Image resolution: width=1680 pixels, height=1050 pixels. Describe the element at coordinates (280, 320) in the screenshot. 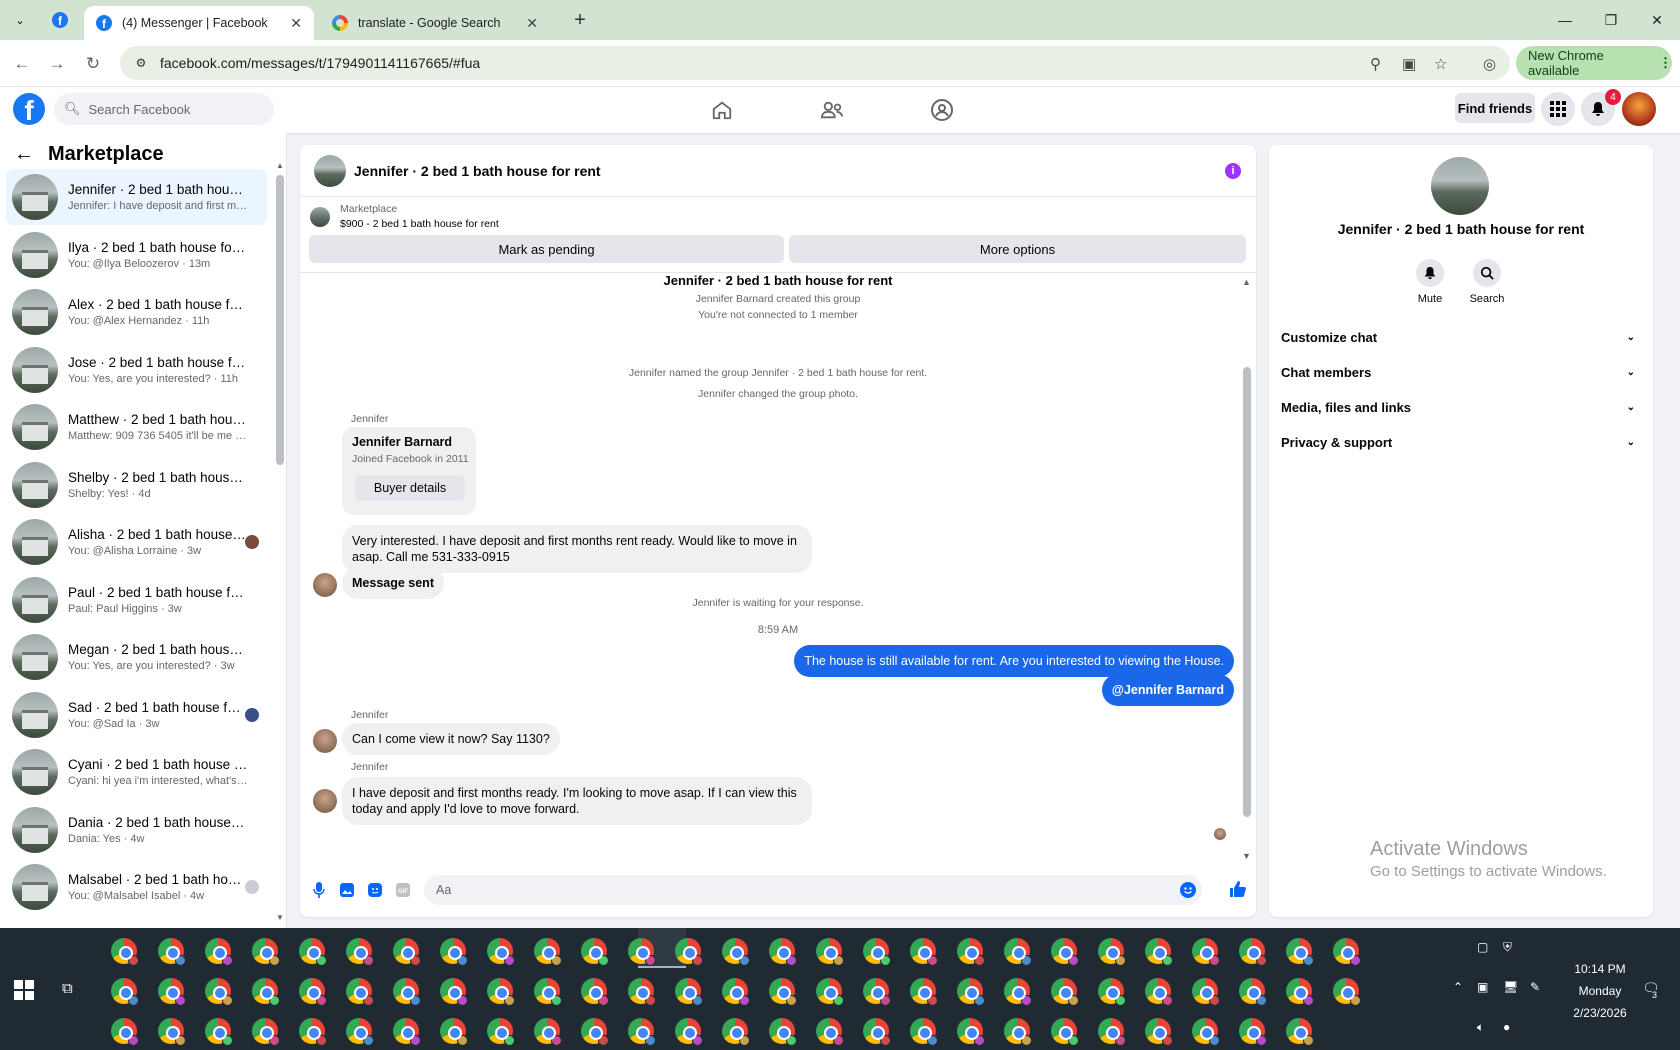

I see `sidebar-scrollbar` at that location.